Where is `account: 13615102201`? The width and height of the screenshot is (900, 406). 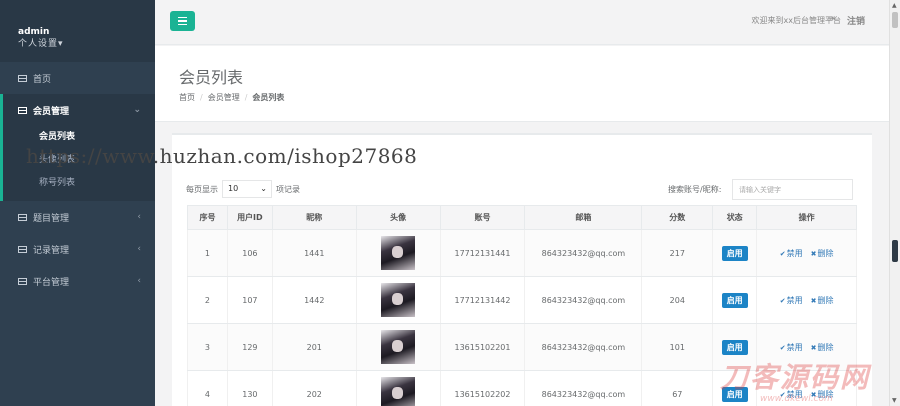
account: 13615102201 is located at coordinates (482, 347).